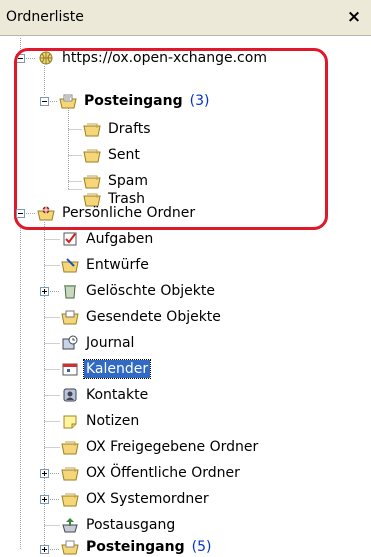 The image size is (371, 557). I want to click on public-folder-icon, so click(70, 473).